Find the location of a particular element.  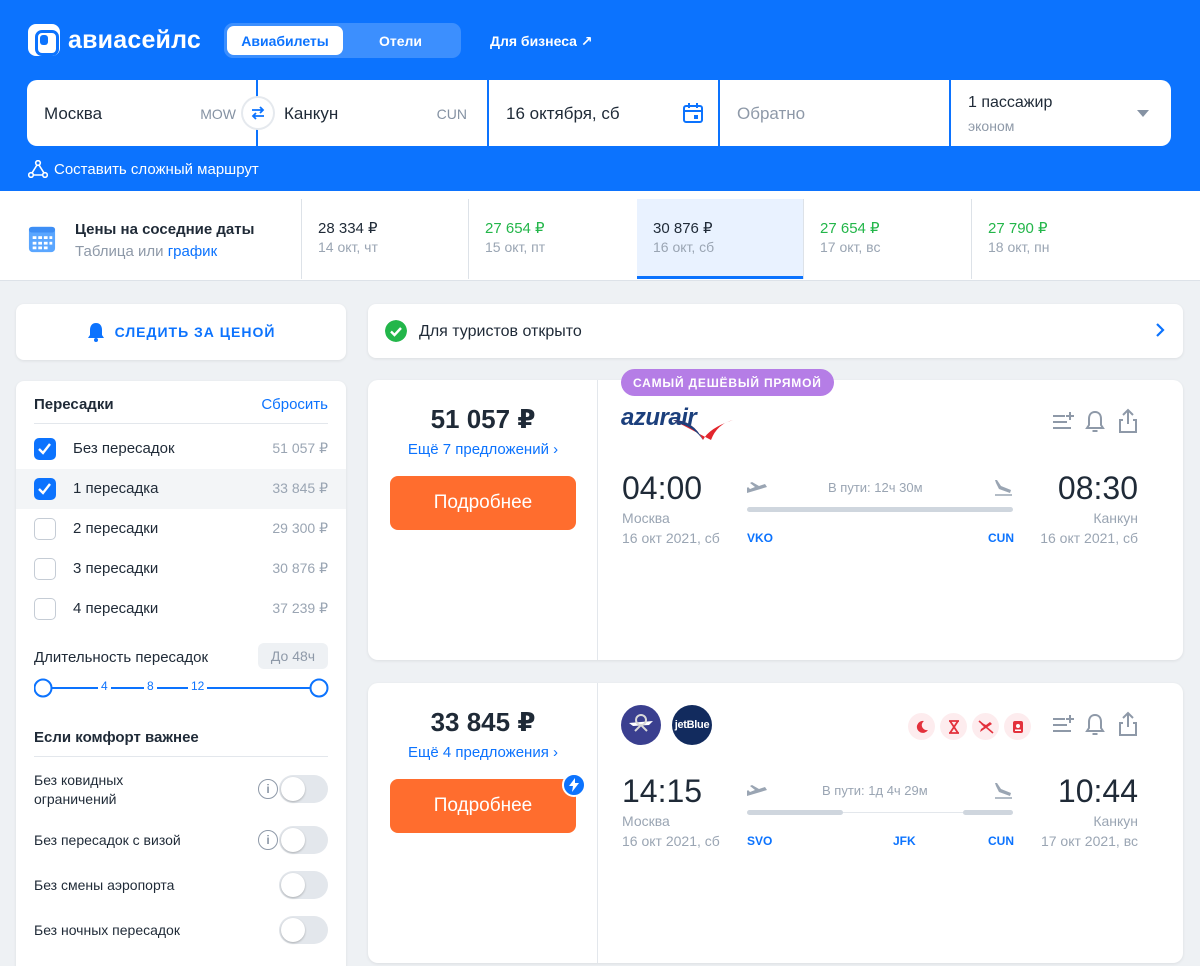

date-cell: 28 334 ₽ 14 окт, чт is located at coordinates (384, 239).